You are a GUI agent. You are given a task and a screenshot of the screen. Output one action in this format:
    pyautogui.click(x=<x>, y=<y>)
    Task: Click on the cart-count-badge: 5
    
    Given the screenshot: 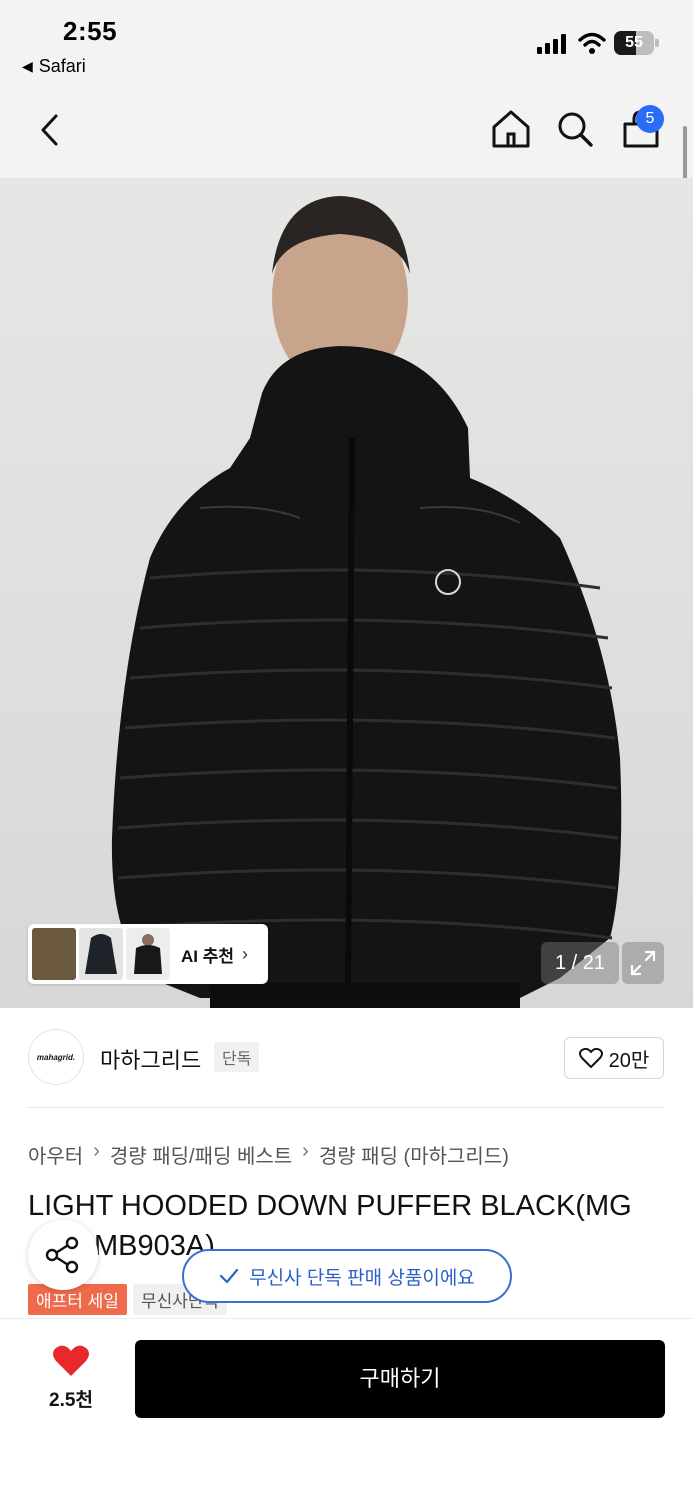 What is the action you would take?
    pyautogui.click(x=650, y=119)
    